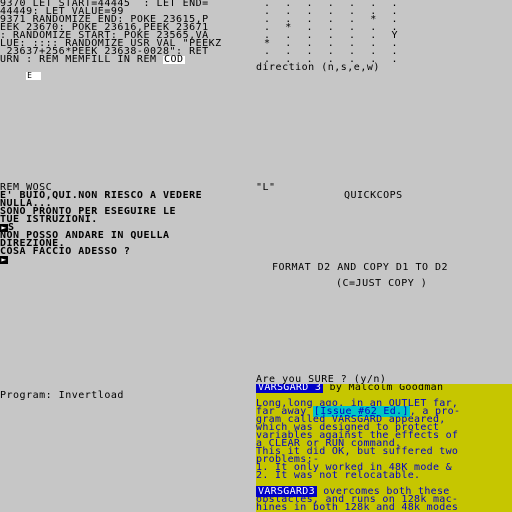 This screenshot has height=512, width=512. Describe the element at coordinates (62, 395) in the screenshot. I see `program-line: Program: Invertload` at that location.